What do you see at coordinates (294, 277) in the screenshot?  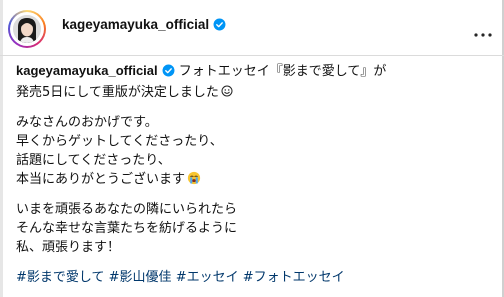 I see `hashtag-link: #フォトエッセイ` at bounding box center [294, 277].